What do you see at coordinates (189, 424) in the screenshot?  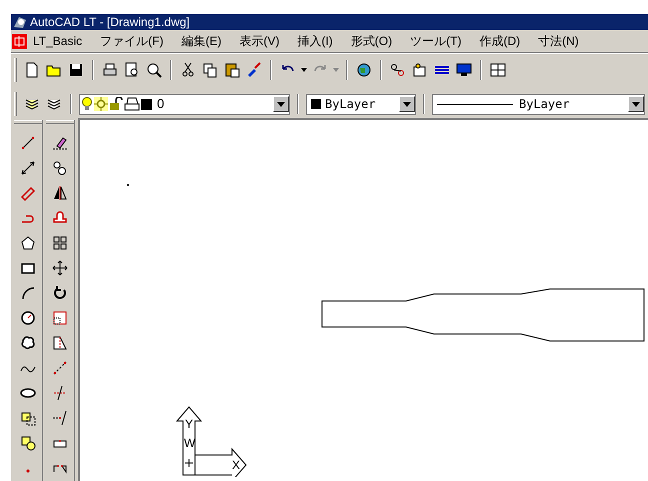 I see `y-axis-label: Y` at bounding box center [189, 424].